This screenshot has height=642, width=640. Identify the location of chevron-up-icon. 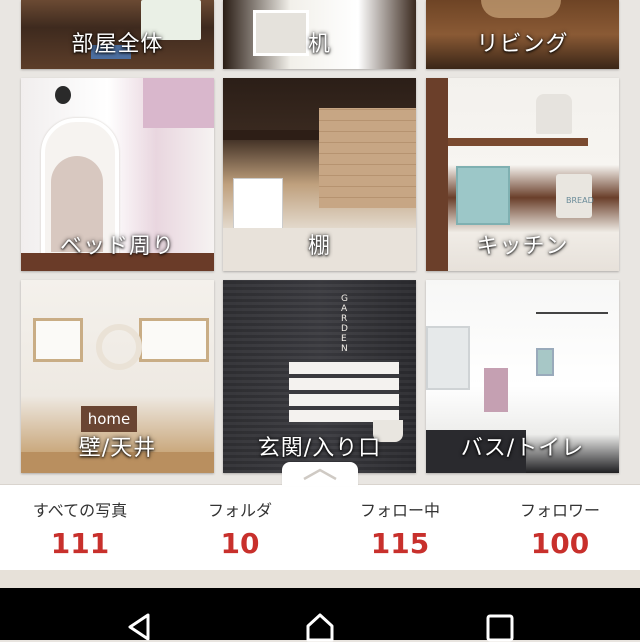
(320, 474).